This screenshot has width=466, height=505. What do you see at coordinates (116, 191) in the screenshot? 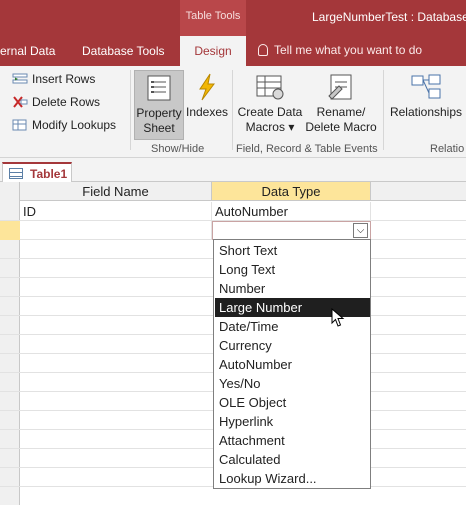
I see `column-header-field-name: Field Name` at bounding box center [116, 191].